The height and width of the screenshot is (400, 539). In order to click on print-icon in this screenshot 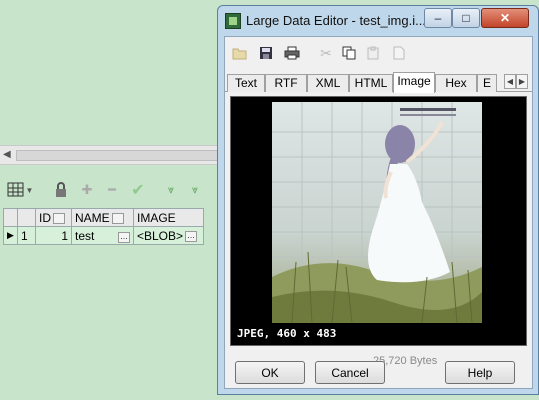, I will do `click(292, 53)`.